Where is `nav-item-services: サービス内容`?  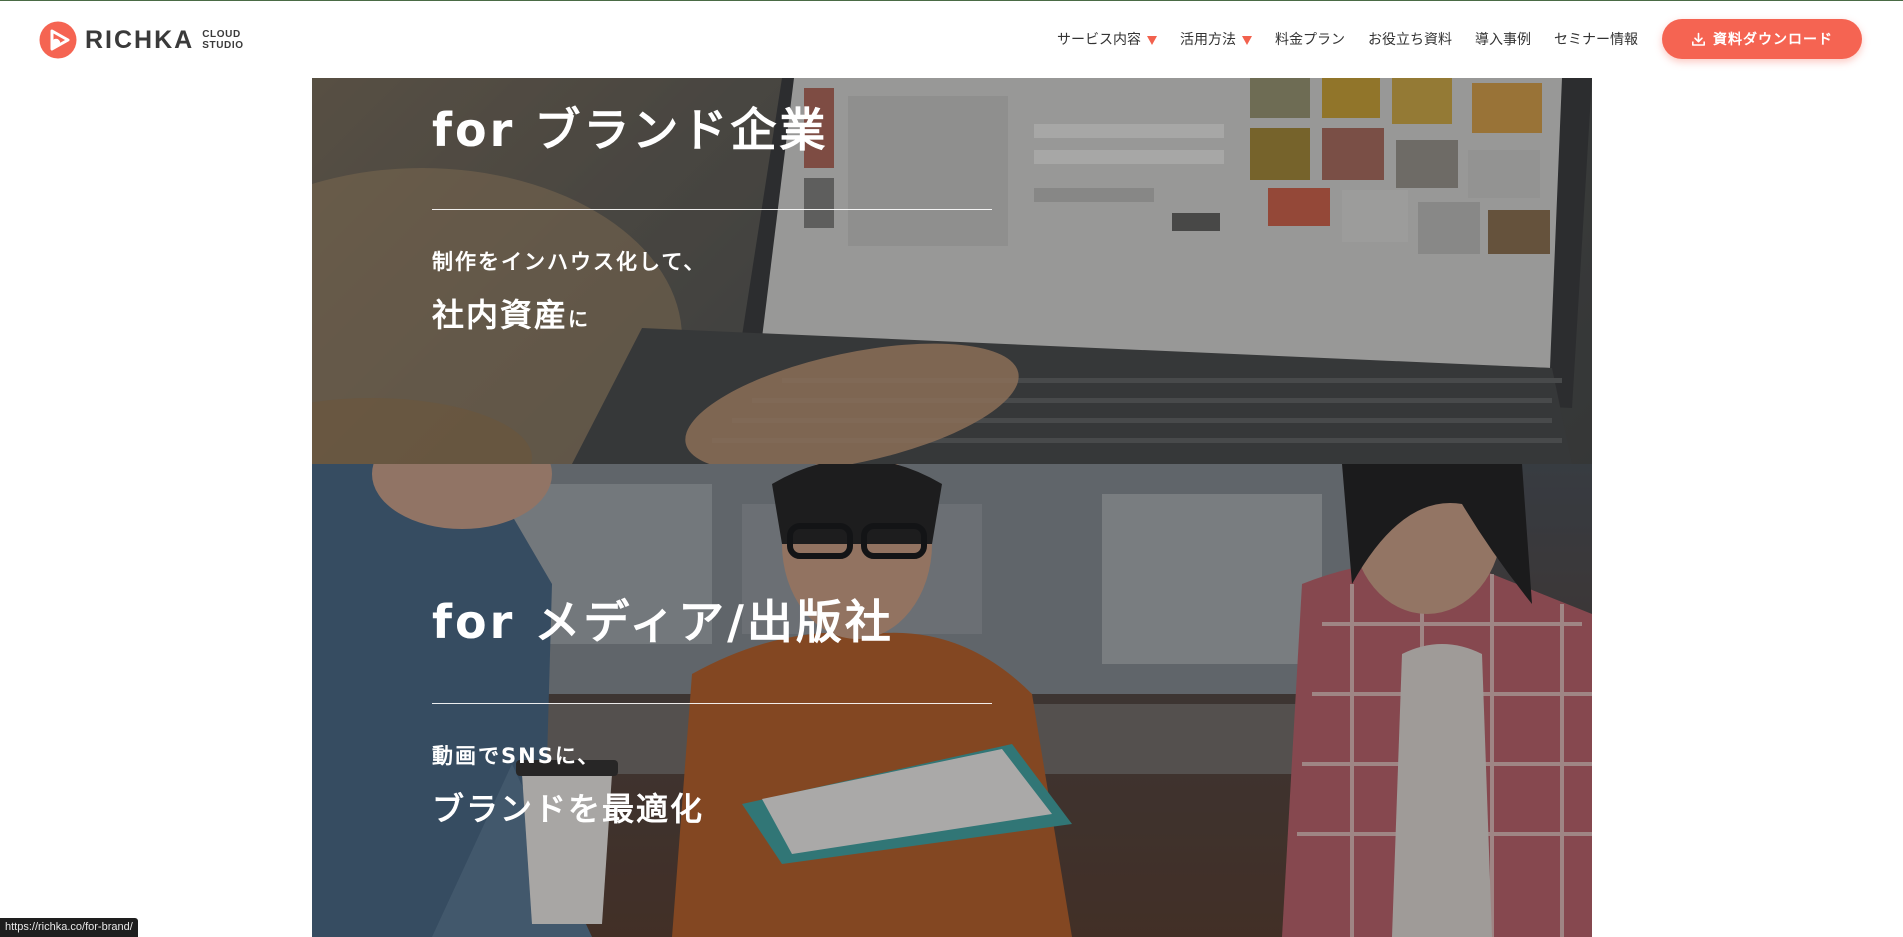
nav-item-services: サービス内容 is located at coordinates (1107, 39).